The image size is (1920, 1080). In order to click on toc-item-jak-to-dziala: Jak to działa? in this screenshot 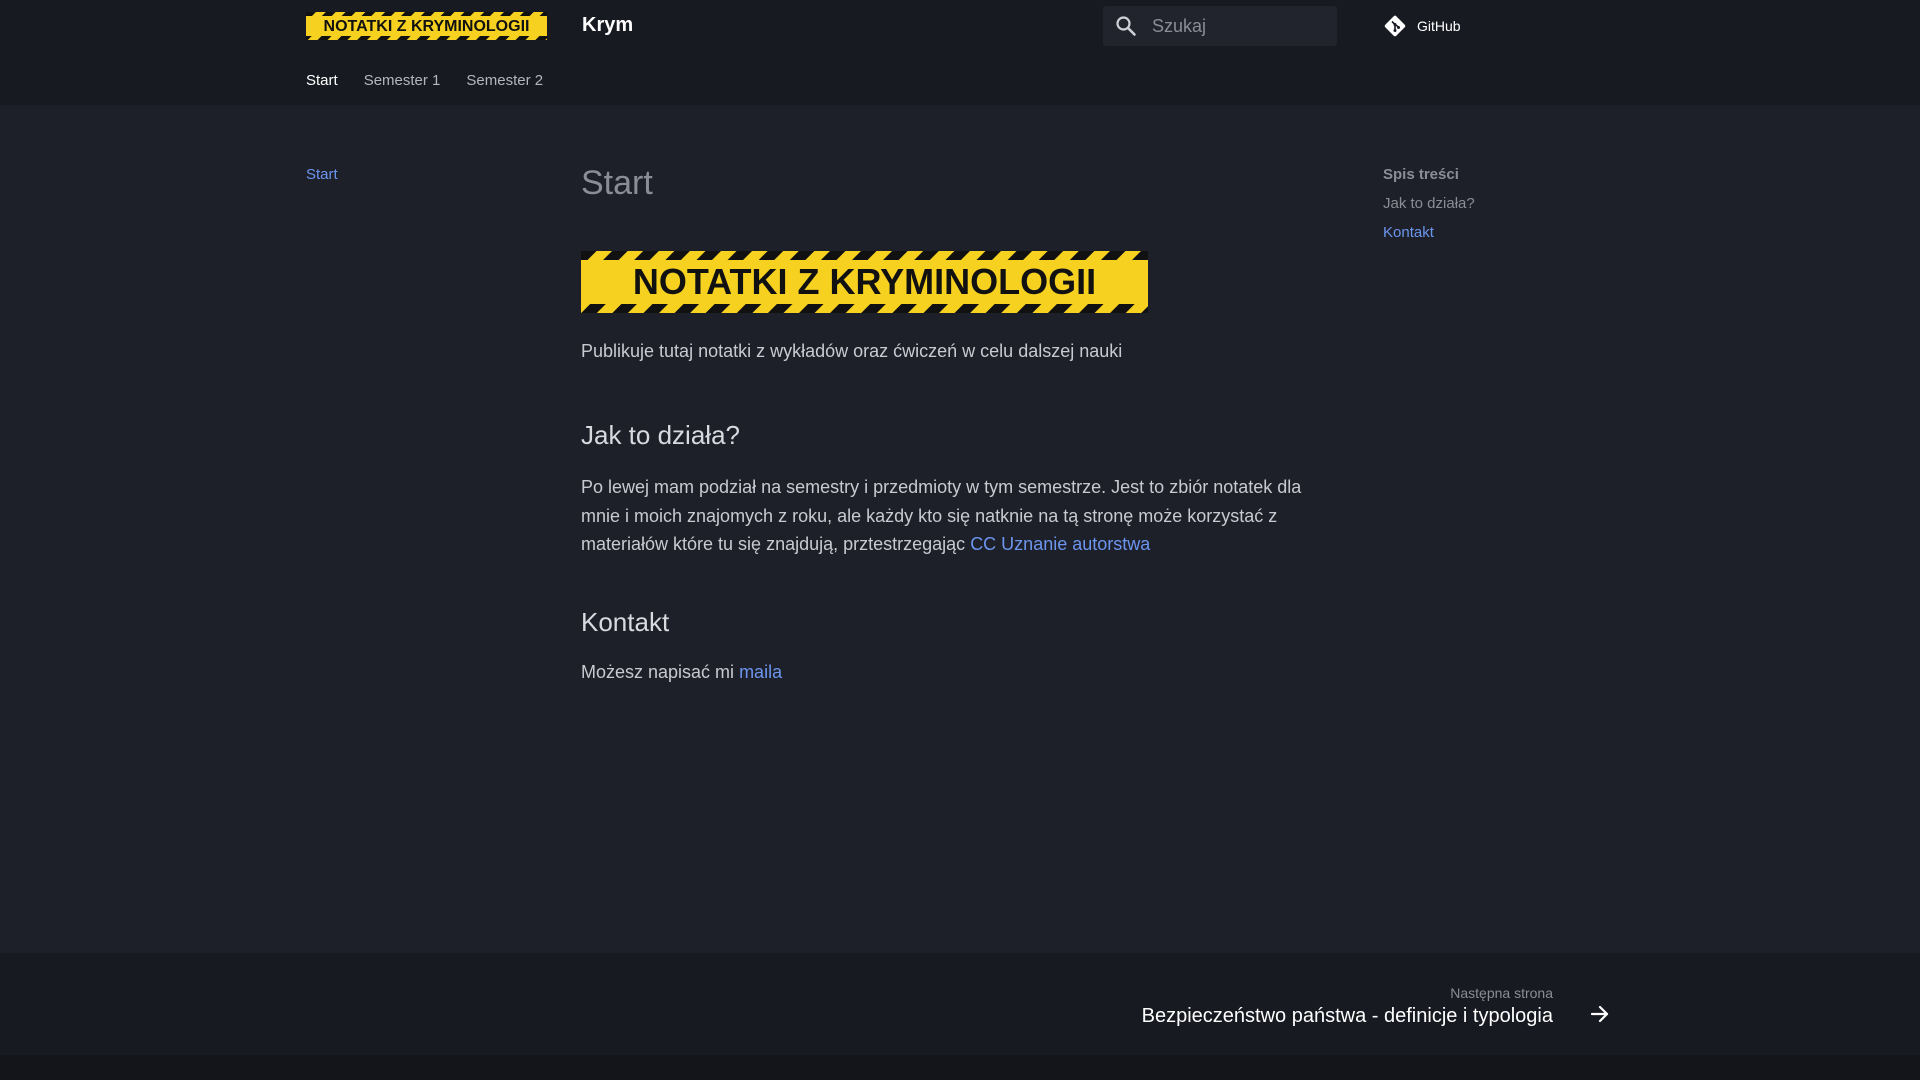, I will do `click(1429, 203)`.